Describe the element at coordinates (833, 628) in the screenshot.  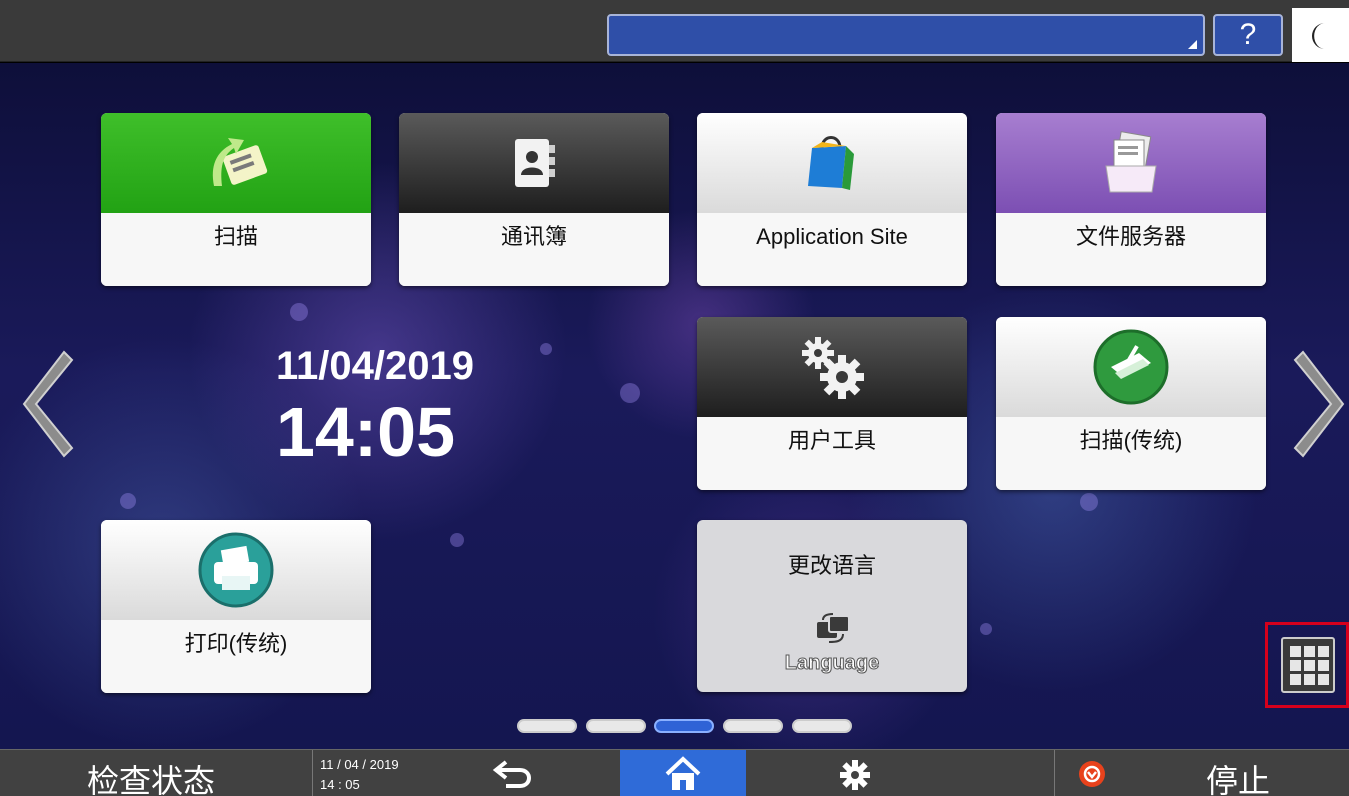
I see `language-switch-icon` at that location.